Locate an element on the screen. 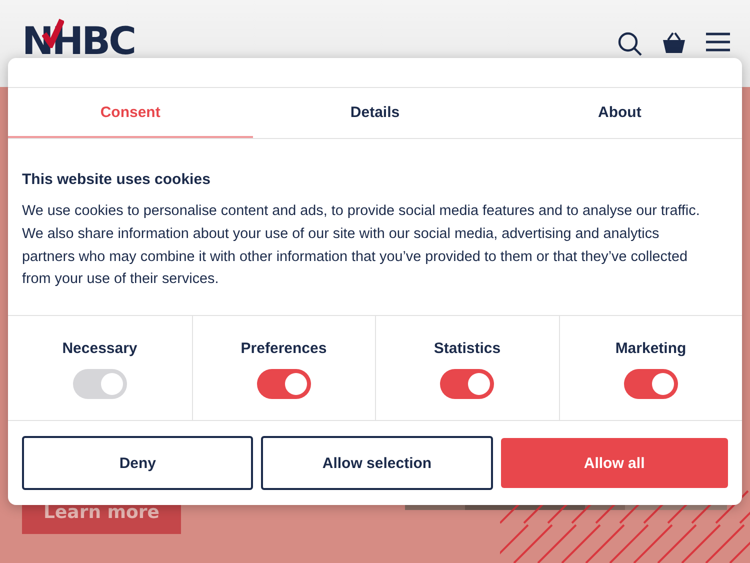 This screenshot has width=750, height=563. category-label: Statistics is located at coordinates (467, 349).